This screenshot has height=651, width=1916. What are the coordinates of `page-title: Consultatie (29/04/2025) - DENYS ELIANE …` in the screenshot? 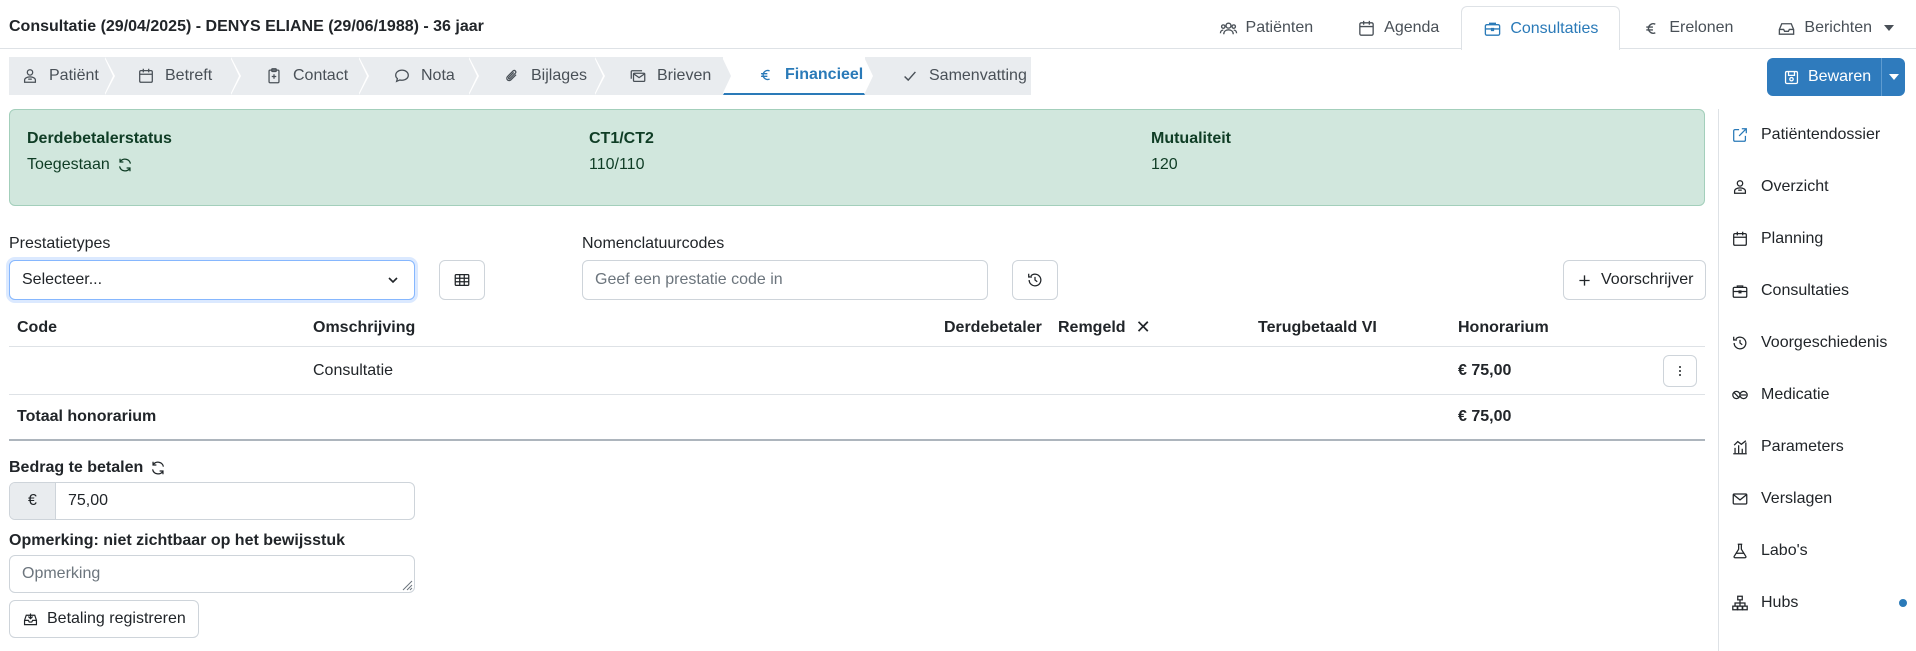 It's located at (246, 26).